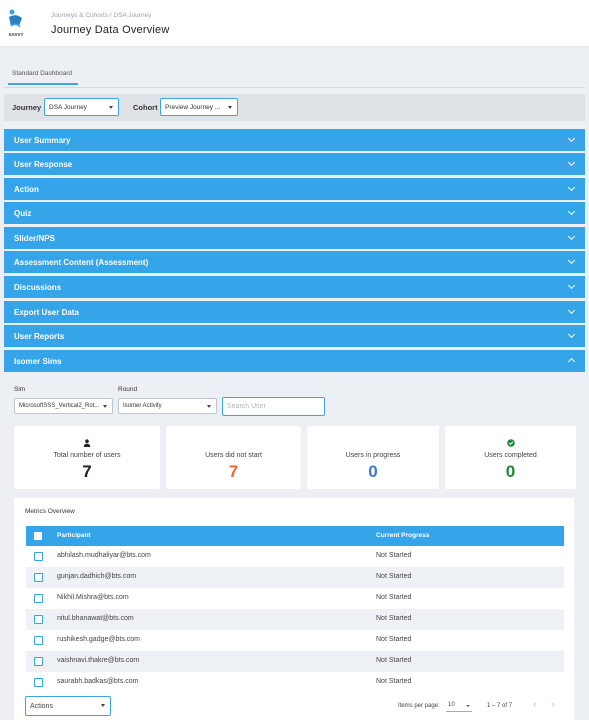 The height and width of the screenshot is (720, 589). I want to click on select-all-checkbox, so click(38, 536).